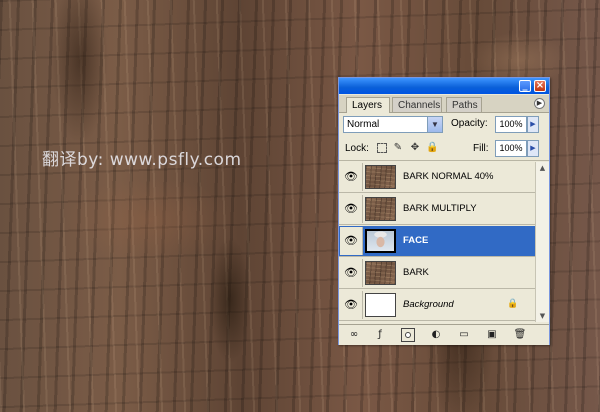 This screenshot has width=600, height=412. I want to click on new-layer-icon: ▣, so click(492, 335).